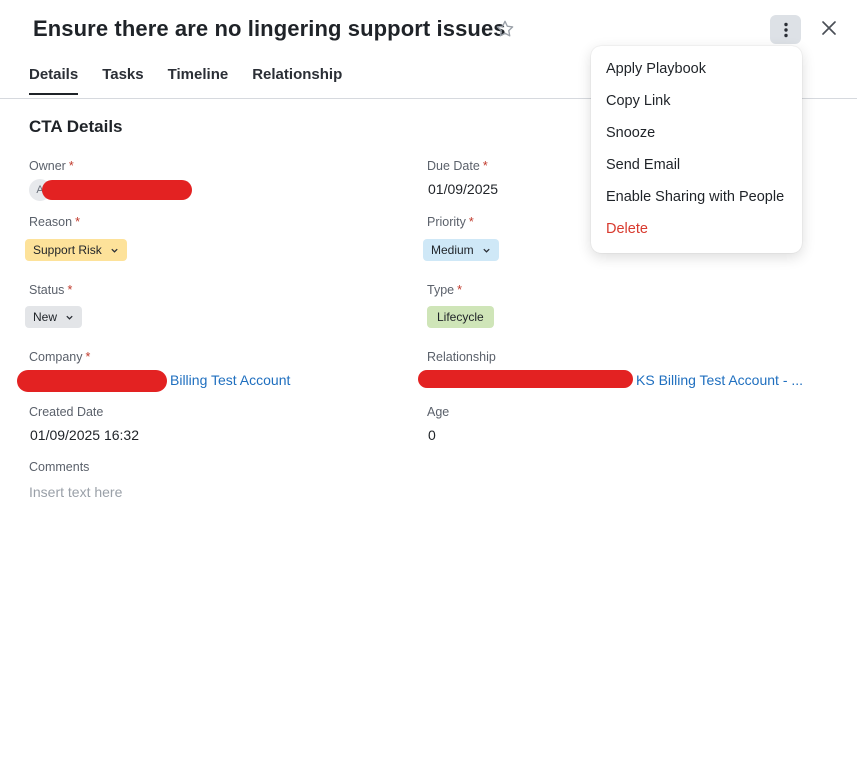  Describe the element at coordinates (59, 467) in the screenshot. I see `comments-label: Comments` at that location.